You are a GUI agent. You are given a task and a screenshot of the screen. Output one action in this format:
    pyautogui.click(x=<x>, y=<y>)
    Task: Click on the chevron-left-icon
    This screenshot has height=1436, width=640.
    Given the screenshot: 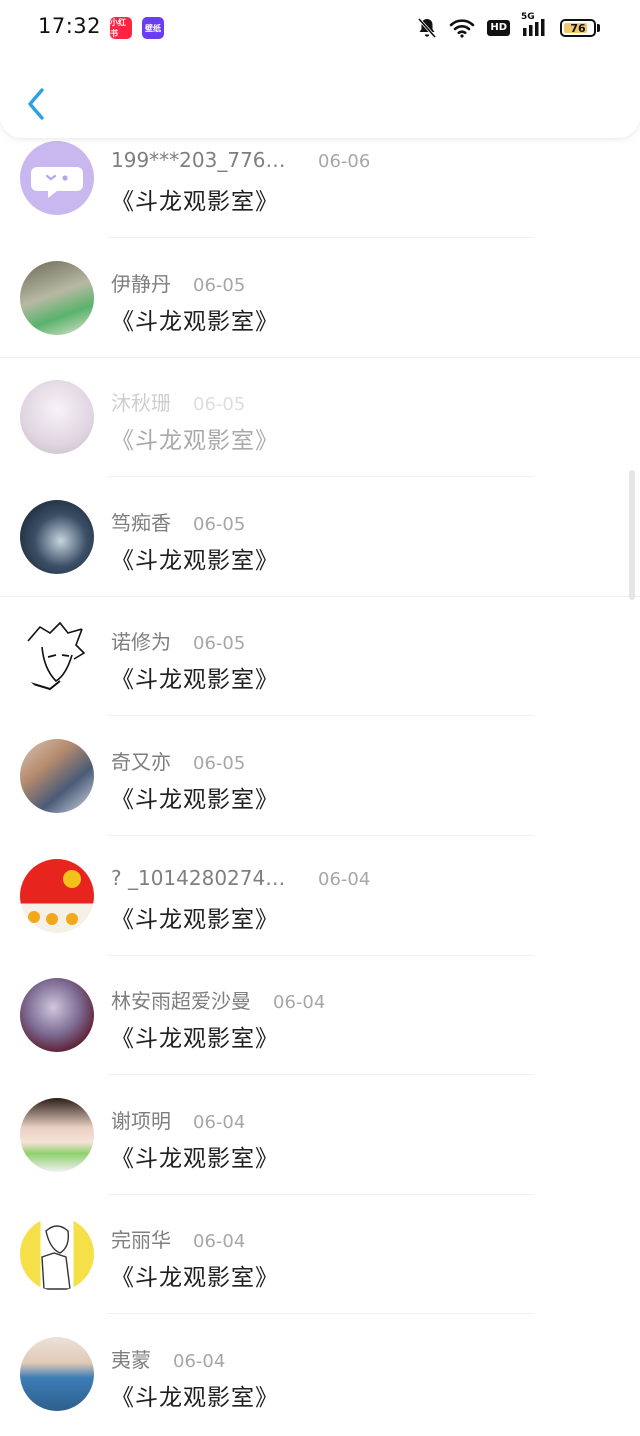 What is the action you would take?
    pyautogui.click(x=36, y=104)
    